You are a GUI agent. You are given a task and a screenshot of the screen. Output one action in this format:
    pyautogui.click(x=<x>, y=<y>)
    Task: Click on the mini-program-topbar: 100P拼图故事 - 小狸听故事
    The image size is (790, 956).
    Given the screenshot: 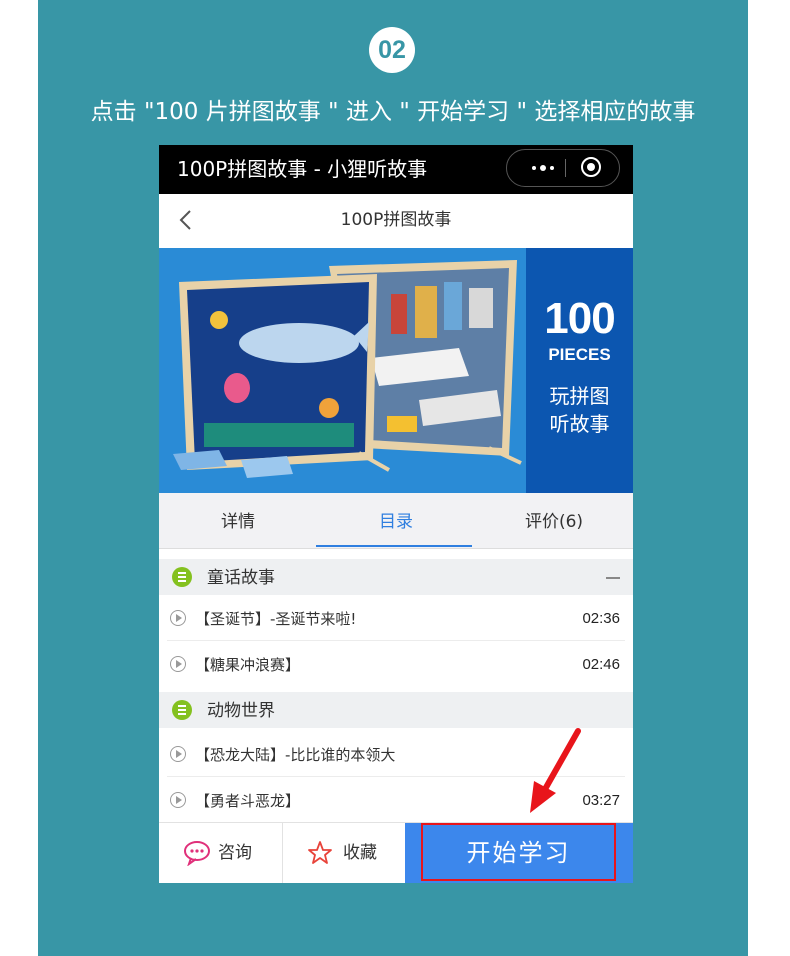 What is the action you would take?
    pyautogui.click(x=396, y=169)
    